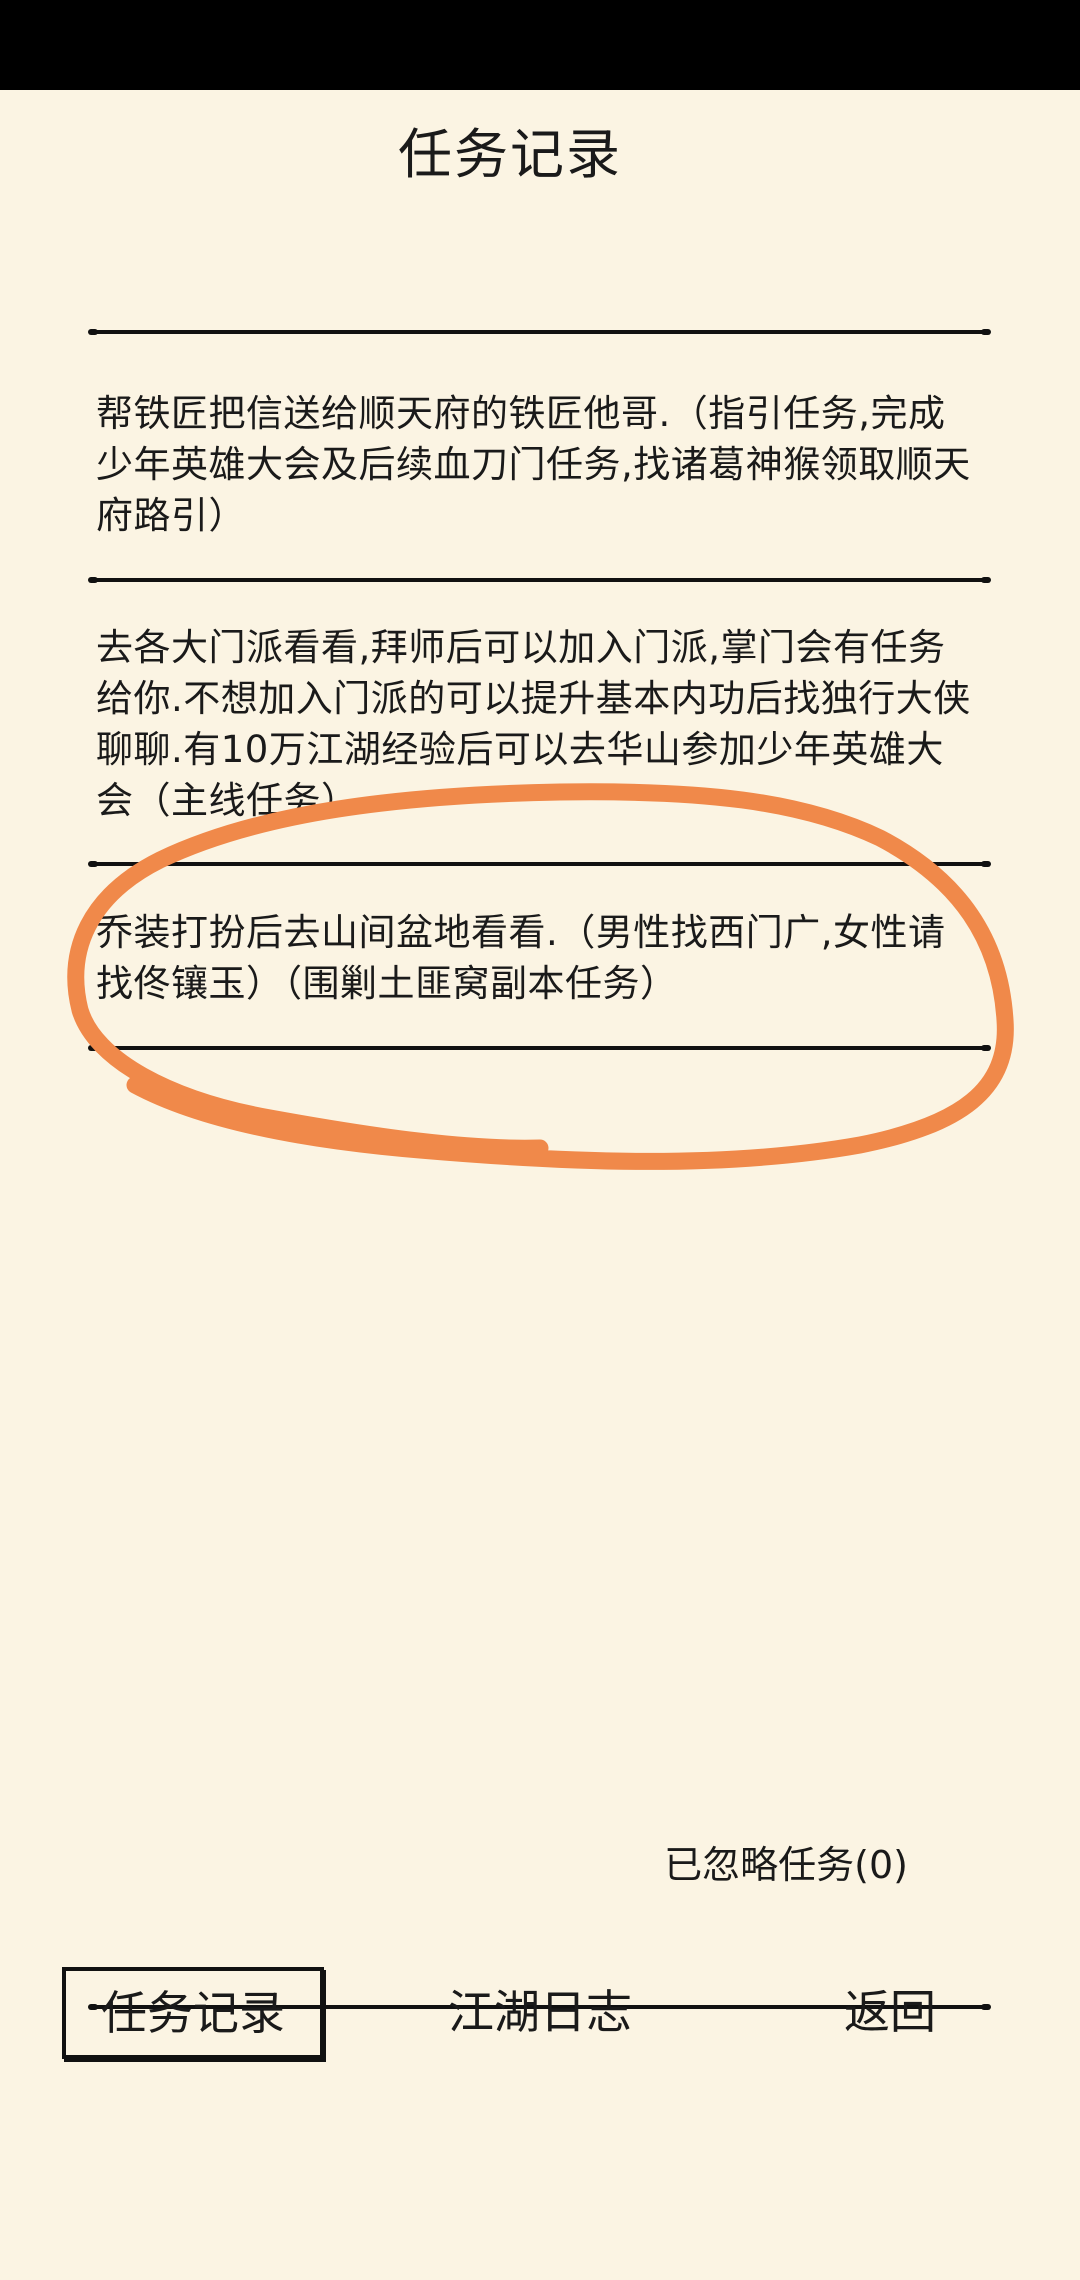  I want to click on tab-quest-records: 任务记录, so click(193, 2013).